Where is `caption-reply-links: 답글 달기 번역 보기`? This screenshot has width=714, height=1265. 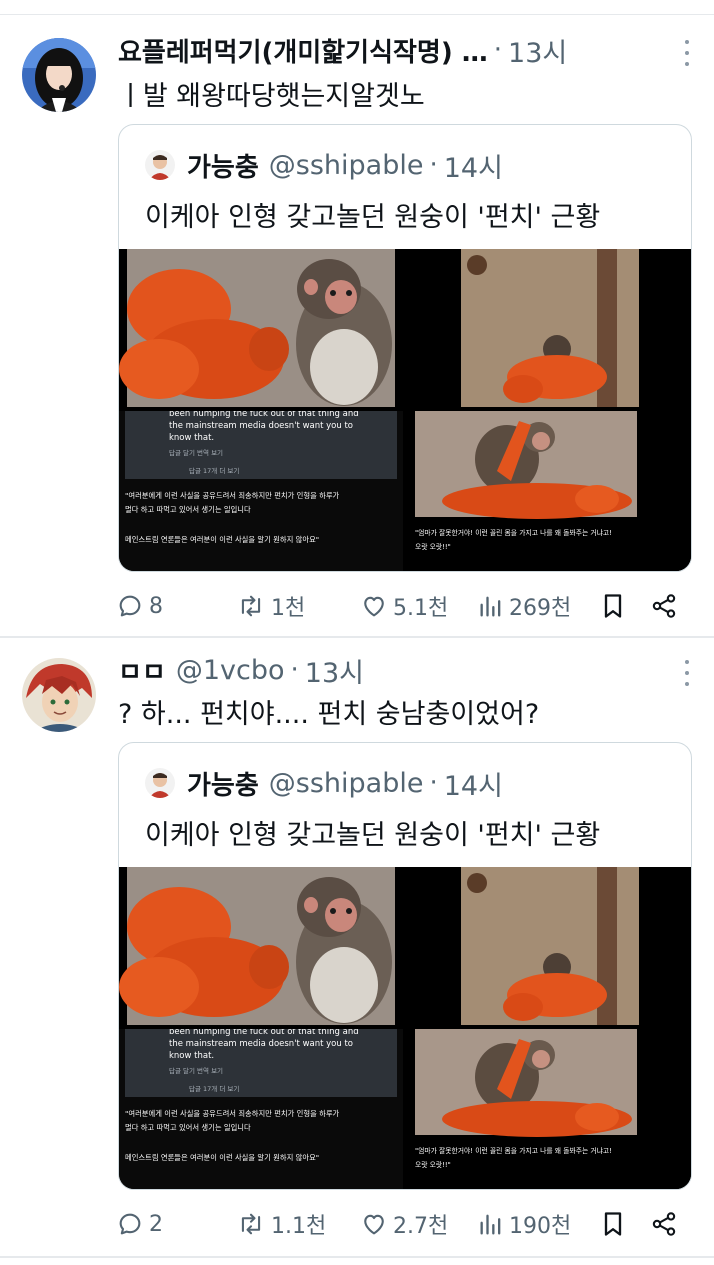
caption-reply-links: 답글 달기 번역 보기 is located at coordinates (196, 1071).